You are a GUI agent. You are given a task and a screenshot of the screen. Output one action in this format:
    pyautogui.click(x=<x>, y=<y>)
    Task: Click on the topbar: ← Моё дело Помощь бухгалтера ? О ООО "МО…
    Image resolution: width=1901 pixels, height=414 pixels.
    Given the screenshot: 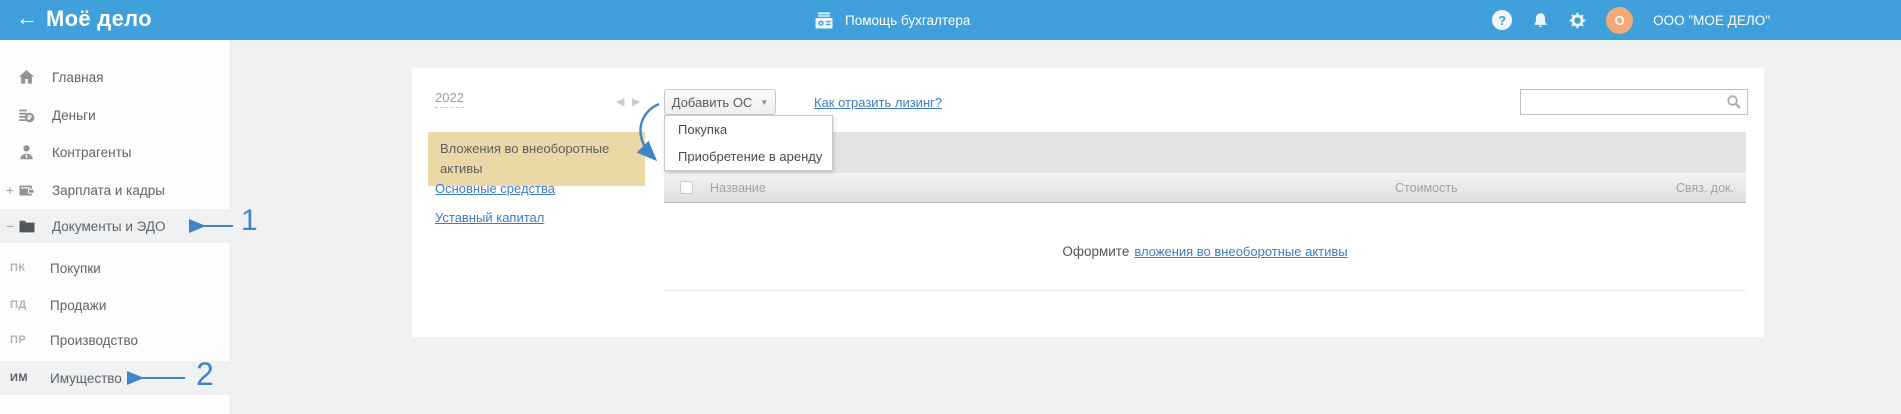 What is the action you would take?
    pyautogui.click(x=950, y=20)
    